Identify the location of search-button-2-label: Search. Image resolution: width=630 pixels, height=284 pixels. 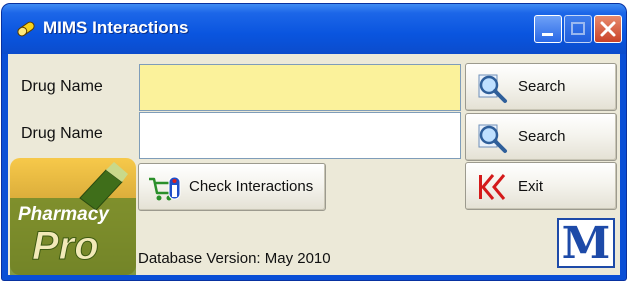
(542, 136).